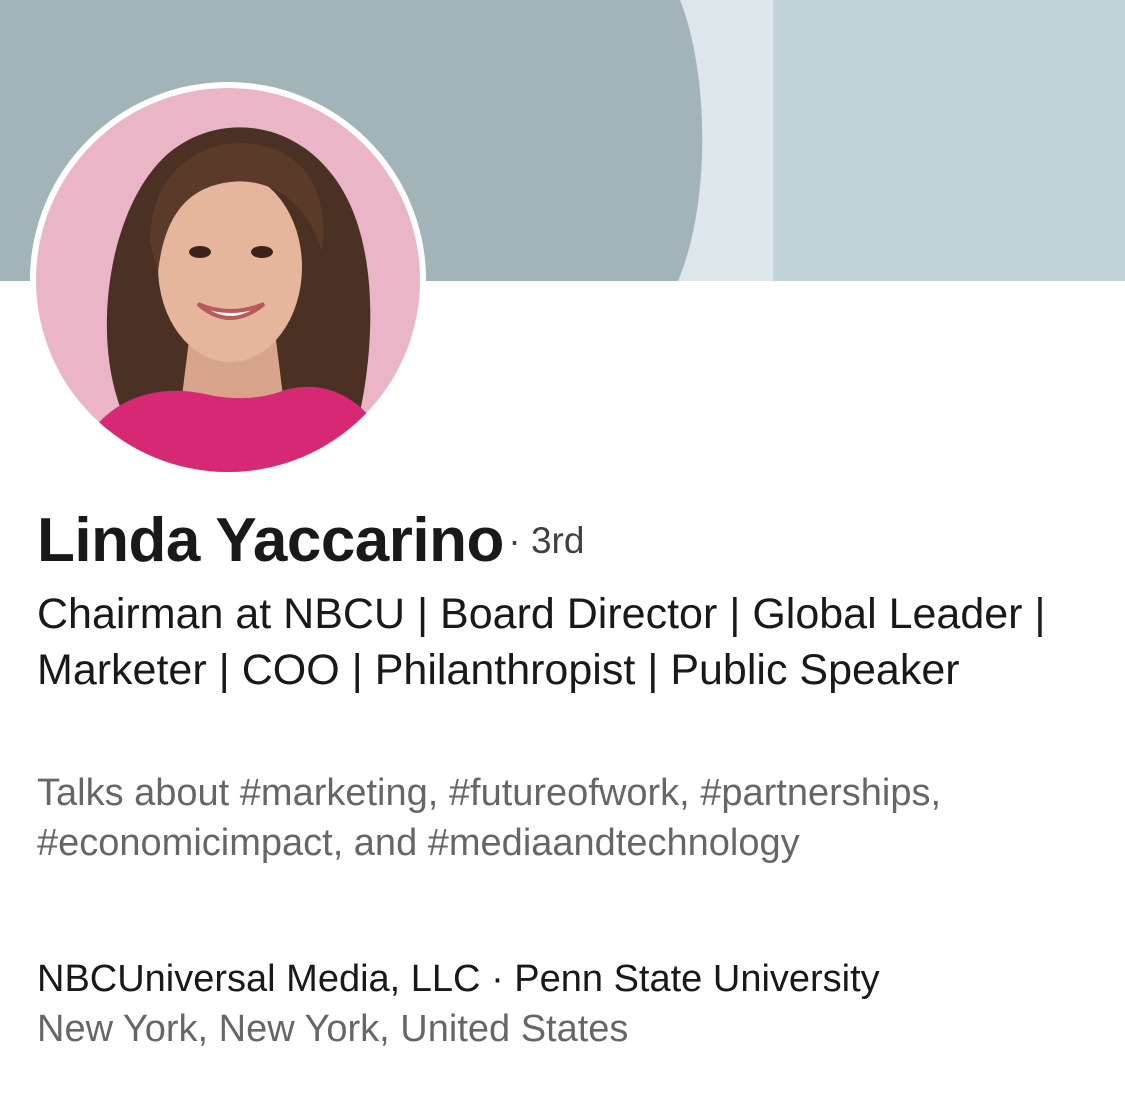 Image resolution: width=1125 pixels, height=1096 pixels. Describe the element at coordinates (270, 540) in the screenshot. I see `profile-name: Linda Yaccarino` at that location.